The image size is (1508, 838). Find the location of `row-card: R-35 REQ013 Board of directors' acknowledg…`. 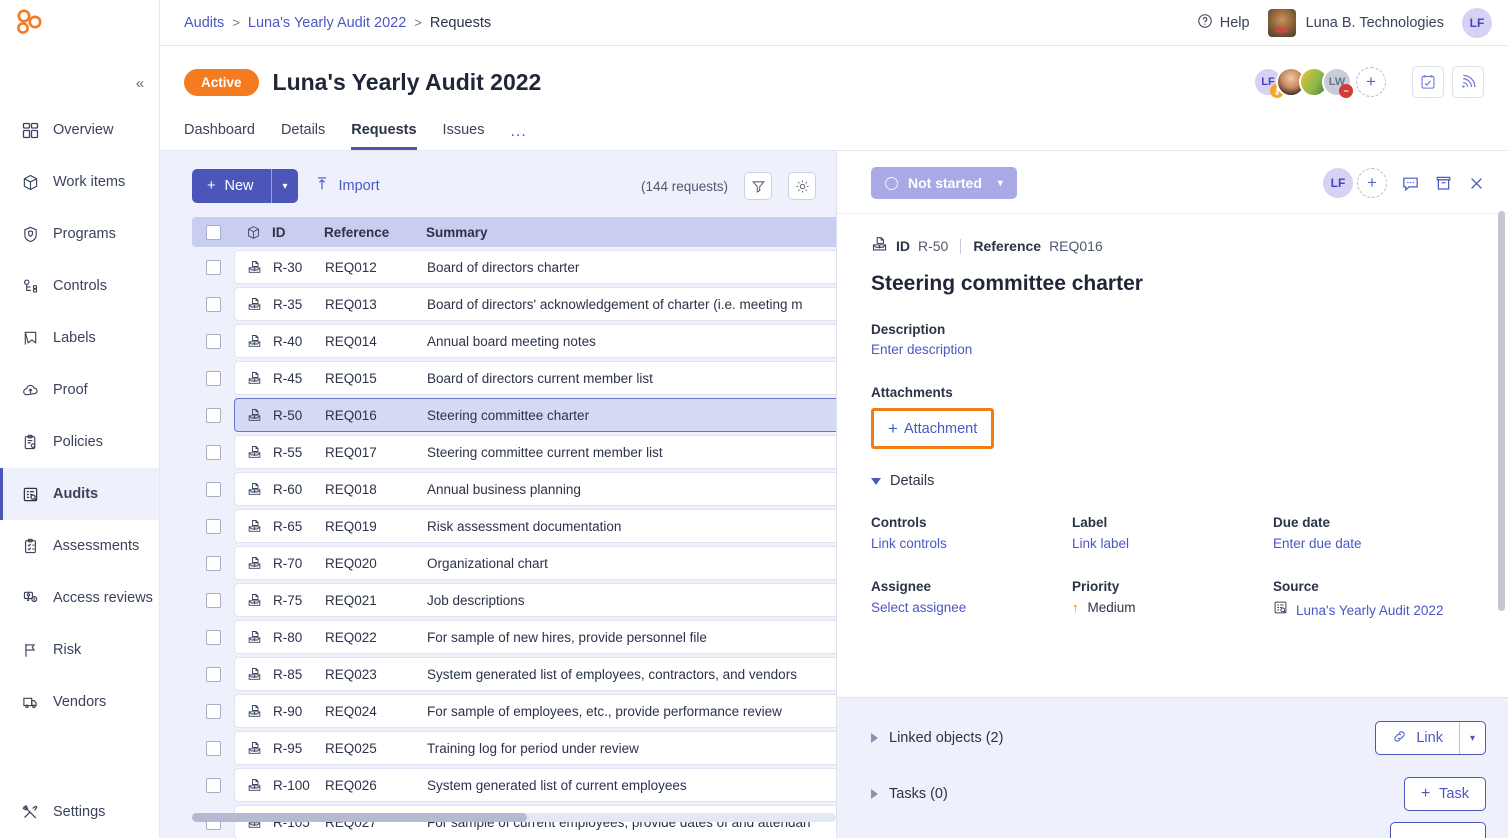

row-card: R-35 REQ013 Board of directors' acknowledg… is located at coordinates (535, 304).